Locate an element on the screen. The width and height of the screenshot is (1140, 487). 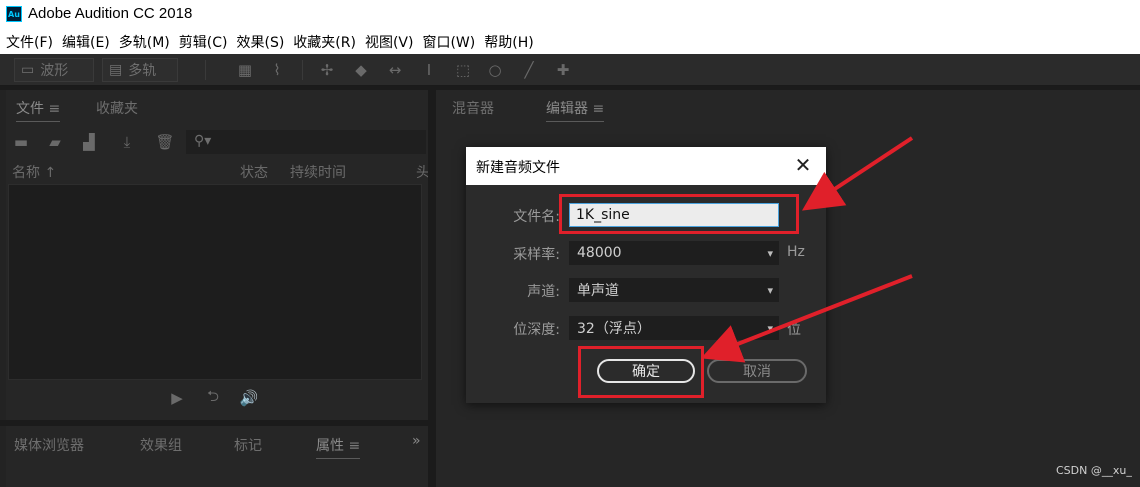
arrow-to-ok-button is located at coordinates (806, 318).